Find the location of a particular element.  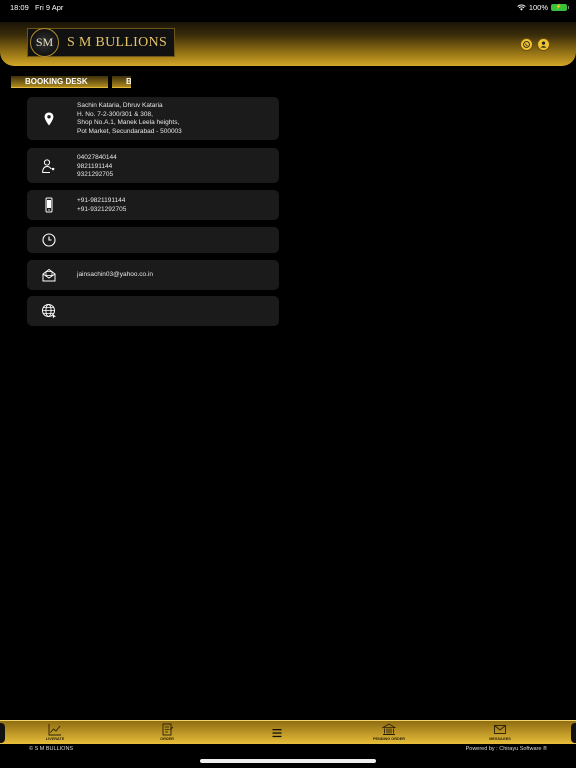

status-indicators: 100% ⚡ is located at coordinates (543, 7).